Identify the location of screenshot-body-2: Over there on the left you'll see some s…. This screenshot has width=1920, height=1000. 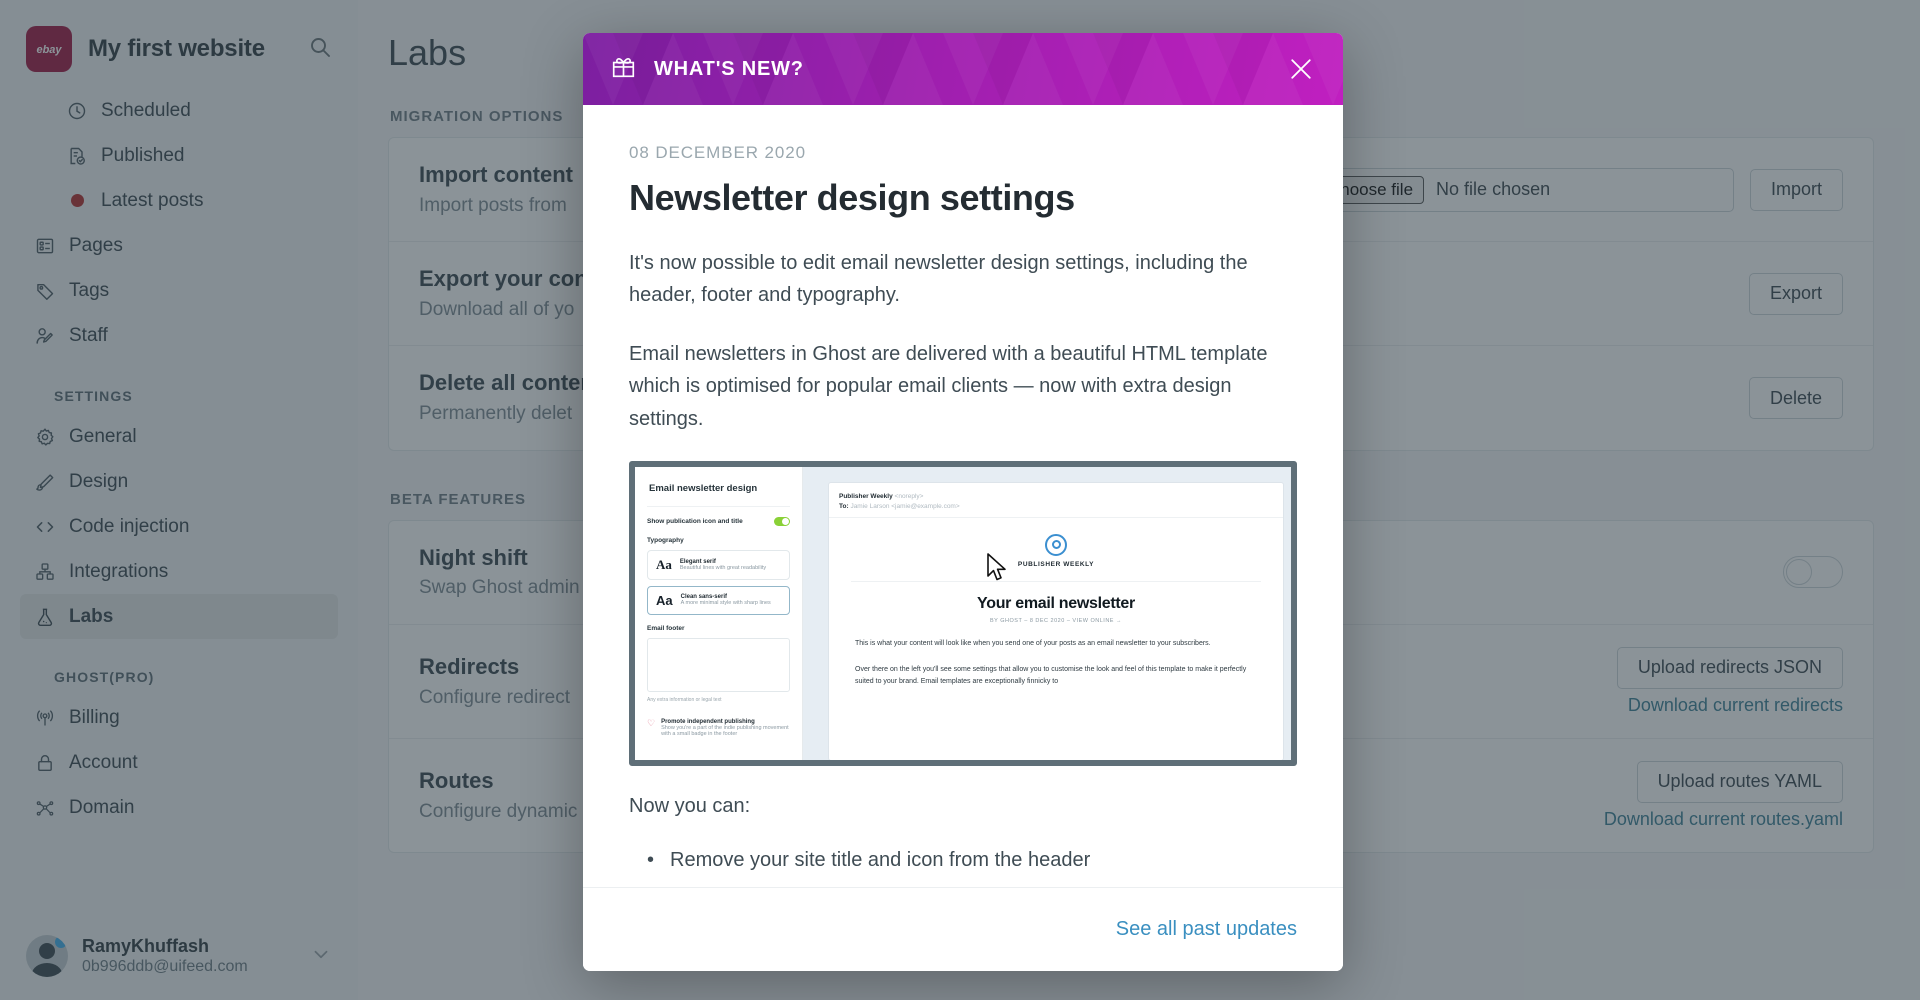
(1051, 676).